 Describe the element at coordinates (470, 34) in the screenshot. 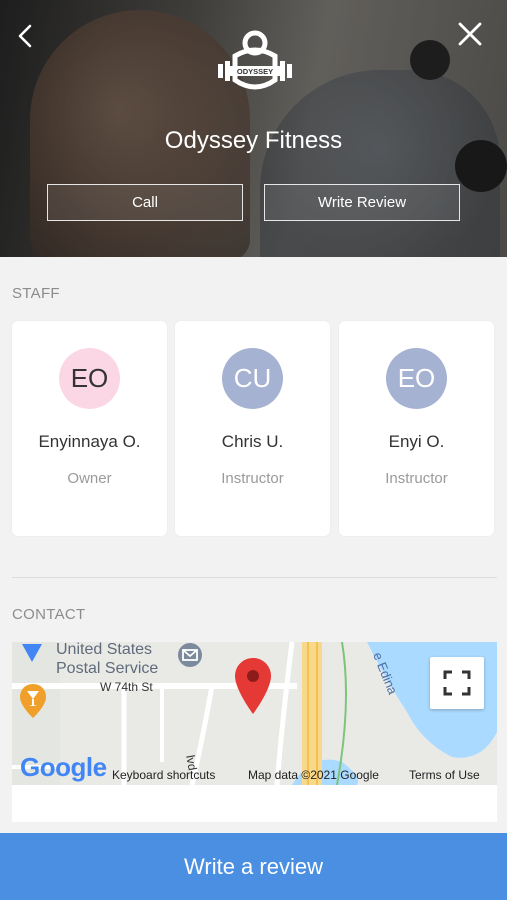

I see `close-icon` at that location.